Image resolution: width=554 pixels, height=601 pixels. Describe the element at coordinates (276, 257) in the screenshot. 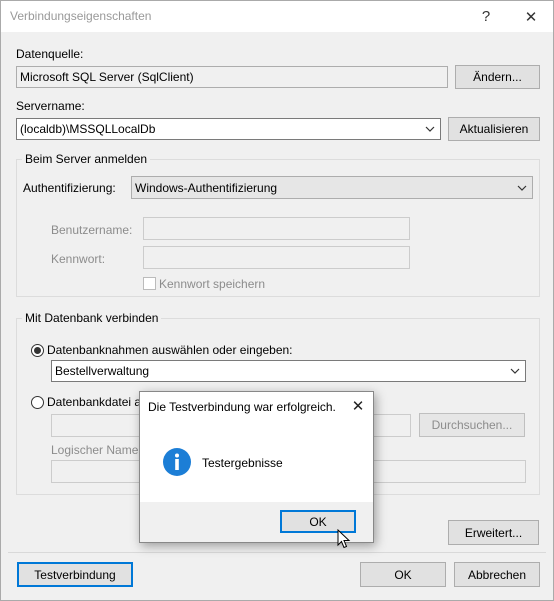

I see `password-field` at that location.